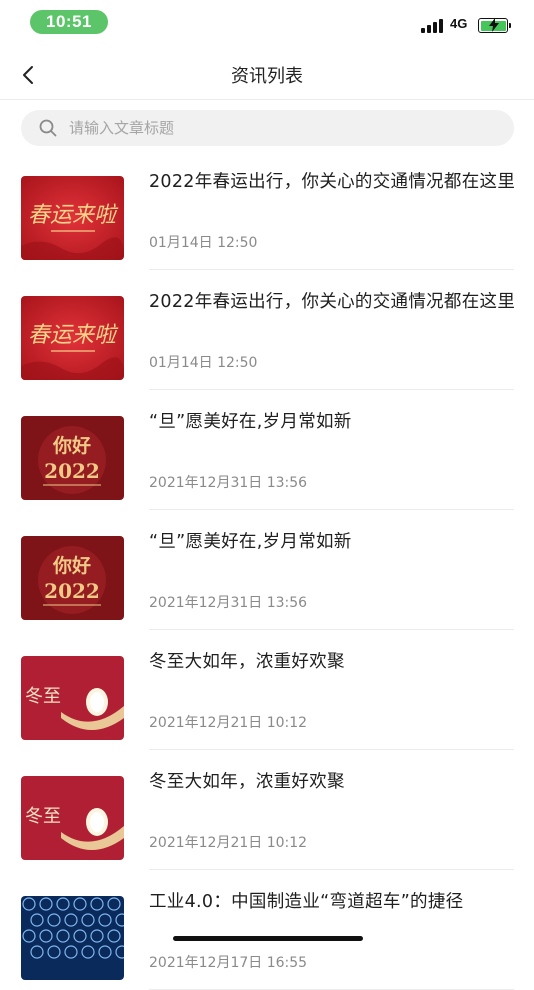 This screenshot has height=990, width=534. I want to click on status-bar: 10:51 4G, so click(267, 23).